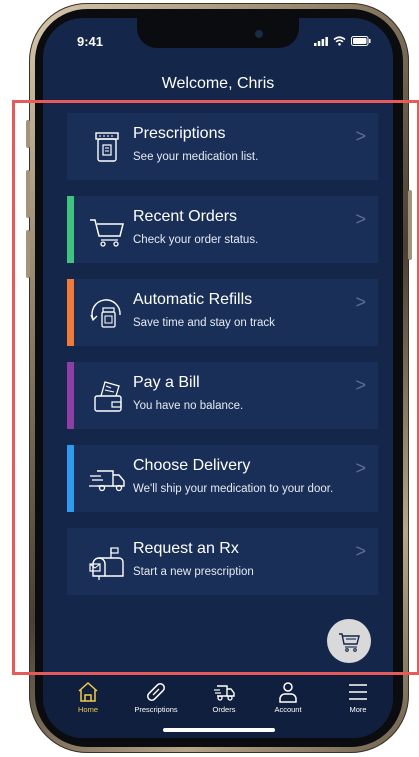 Image resolution: width=419 pixels, height=757 pixels. Describe the element at coordinates (192, 465) in the screenshot. I see `card-title: Choose Delivery` at that location.